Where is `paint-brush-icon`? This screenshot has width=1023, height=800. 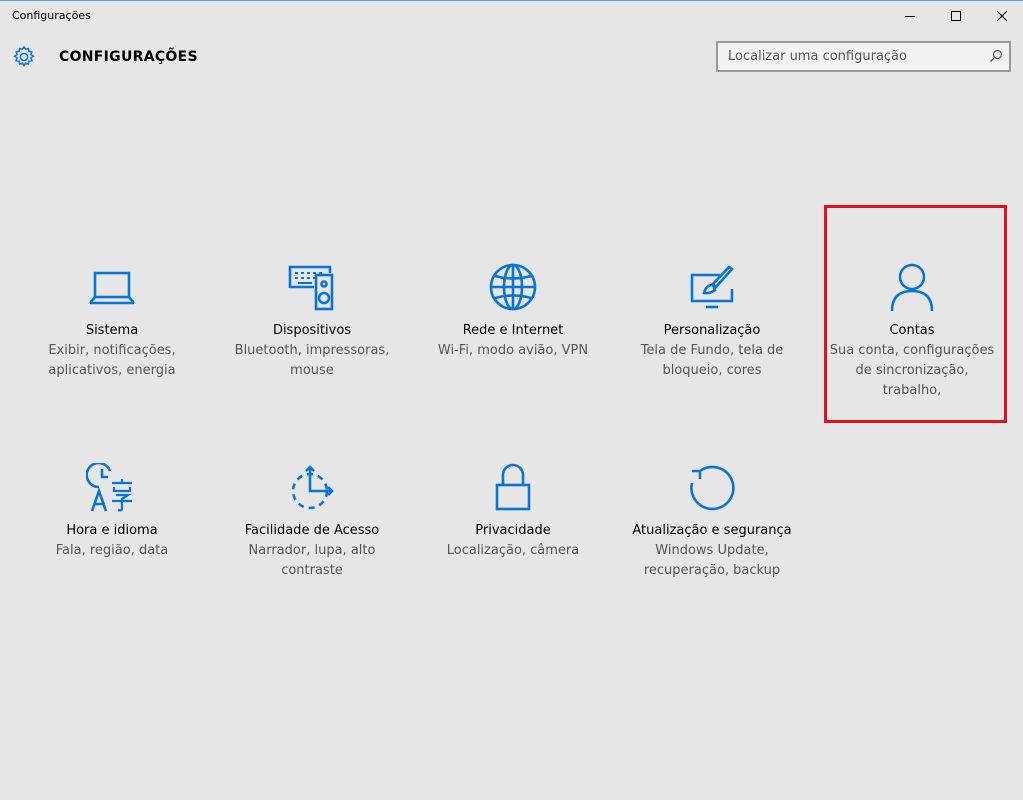
paint-brush-icon is located at coordinates (712, 287).